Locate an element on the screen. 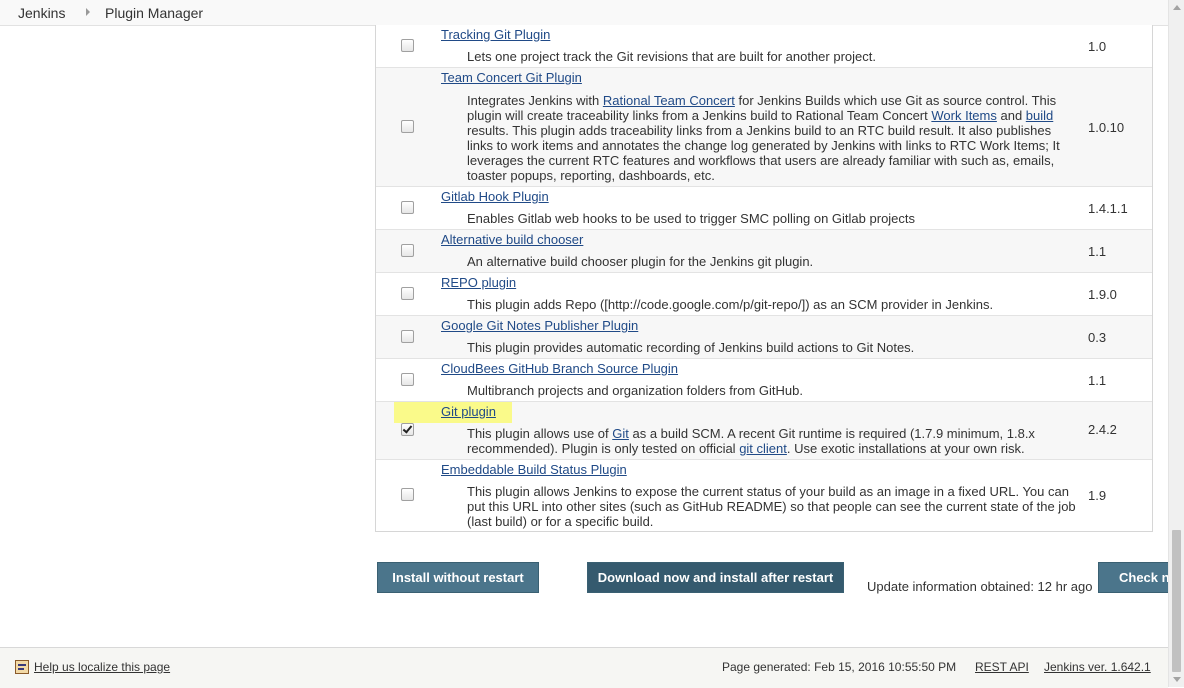 The image size is (1184, 688). scroll-thumb is located at coordinates (1176, 601).